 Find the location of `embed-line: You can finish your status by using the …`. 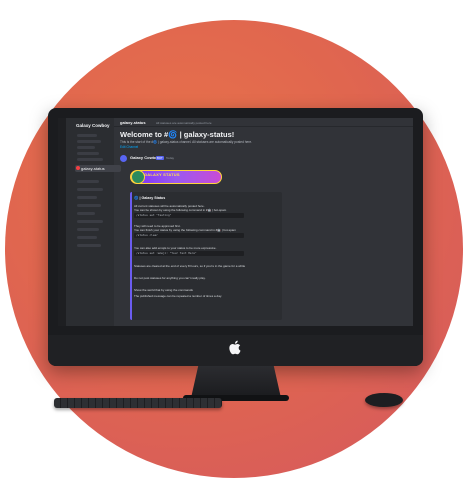

embed-line: You can finish your status by using the … is located at coordinates (185, 230).